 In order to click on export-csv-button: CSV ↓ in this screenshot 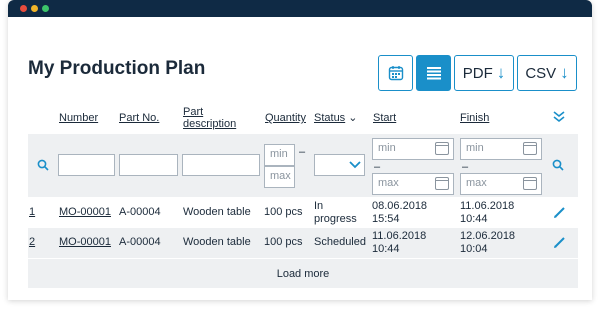, I will do `click(547, 73)`.